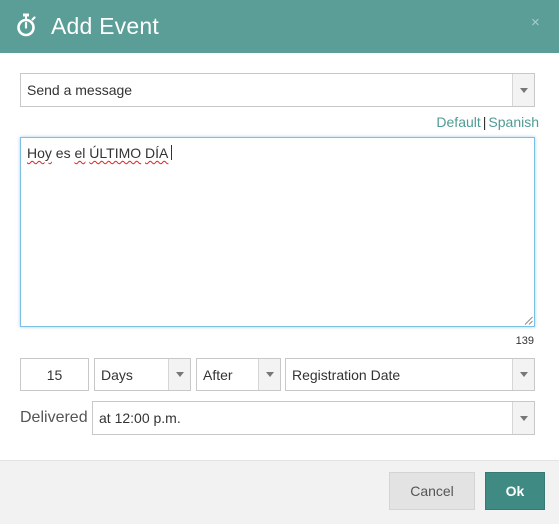  What do you see at coordinates (157, 153) in the screenshot?
I see `message-word: DÍA` at bounding box center [157, 153].